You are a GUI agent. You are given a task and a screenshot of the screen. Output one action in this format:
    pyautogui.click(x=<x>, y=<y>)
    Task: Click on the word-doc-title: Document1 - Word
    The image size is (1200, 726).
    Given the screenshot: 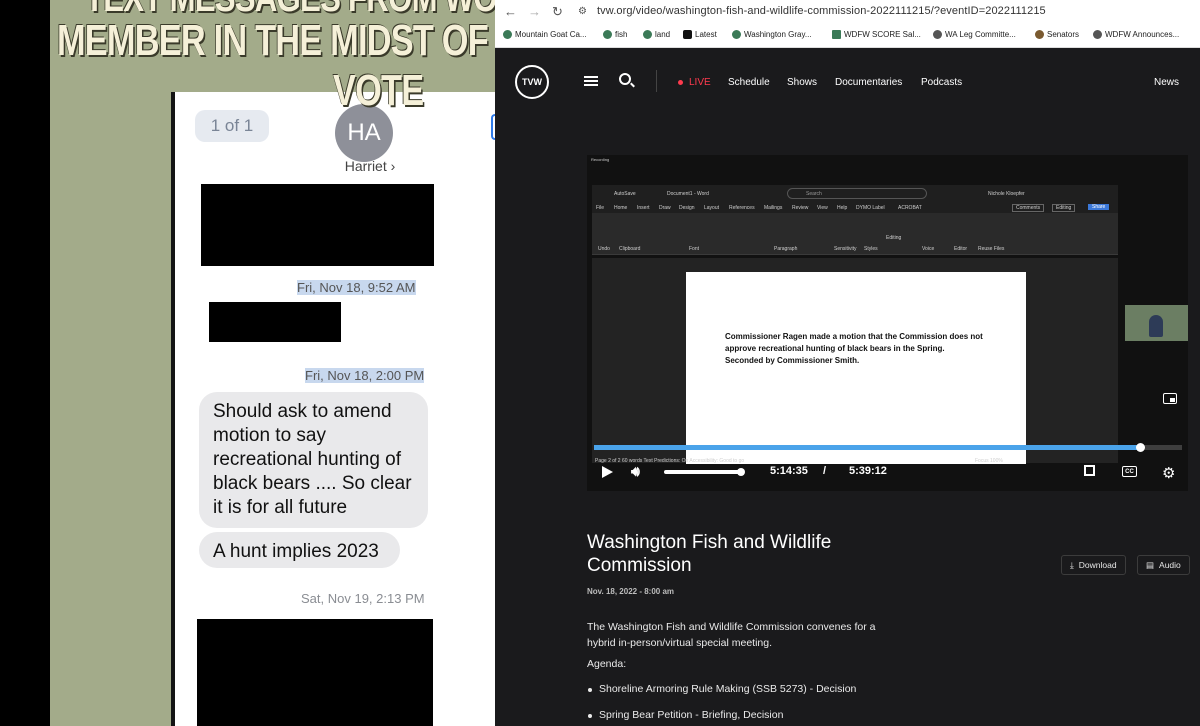 What is the action you would take?
    pyautogui.click(x=688, y=194)
    